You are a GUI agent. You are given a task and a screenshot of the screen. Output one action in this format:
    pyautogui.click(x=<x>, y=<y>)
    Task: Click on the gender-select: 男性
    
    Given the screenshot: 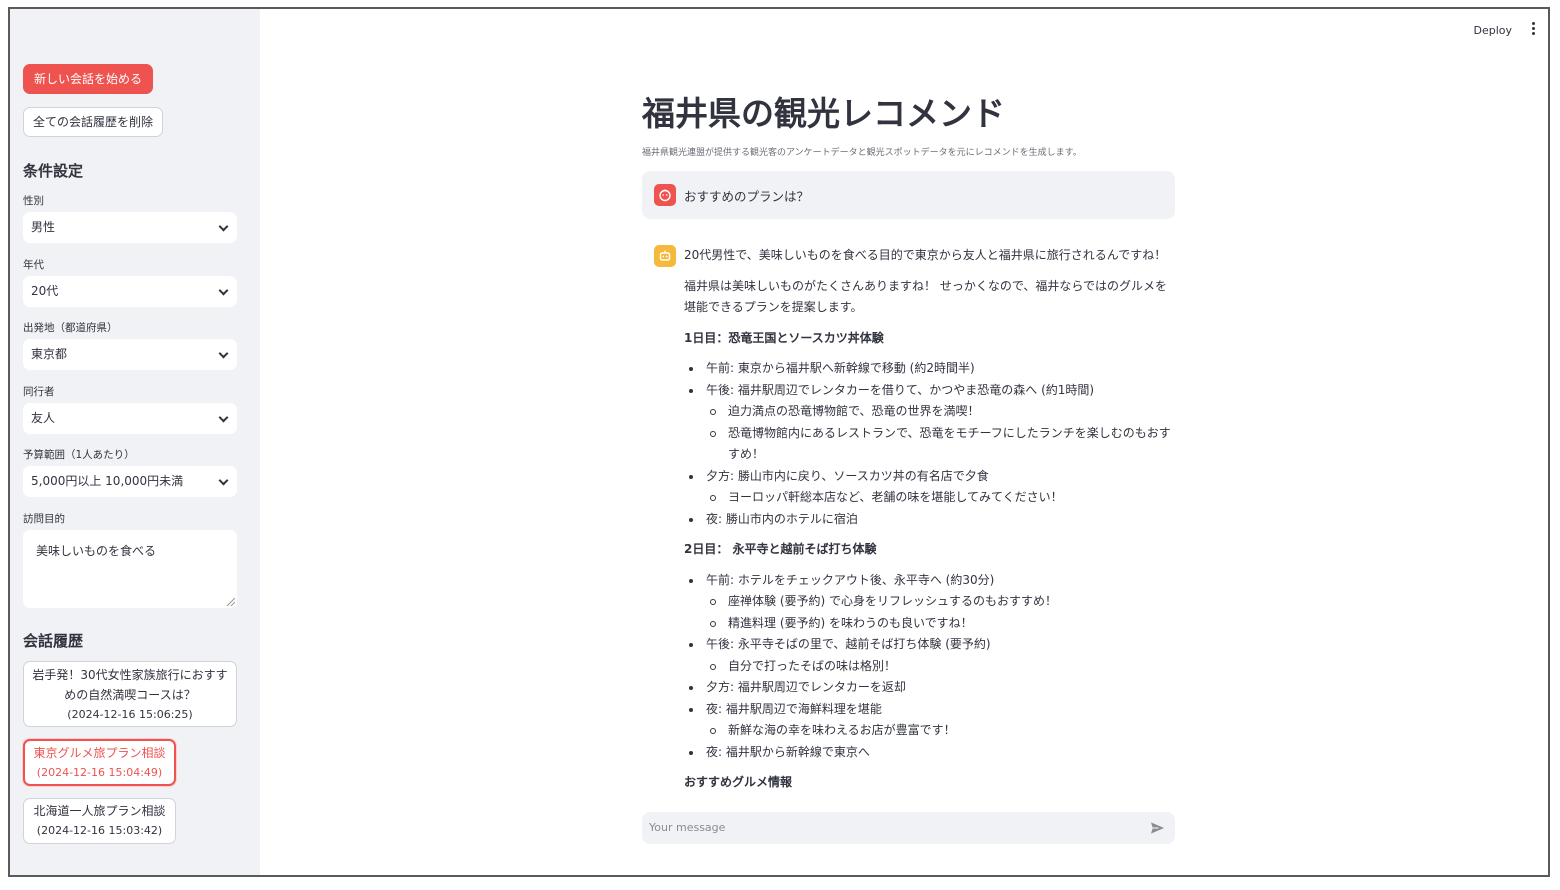 What is the action you would take?
    pyautogui.click(x=130, y=227)
    